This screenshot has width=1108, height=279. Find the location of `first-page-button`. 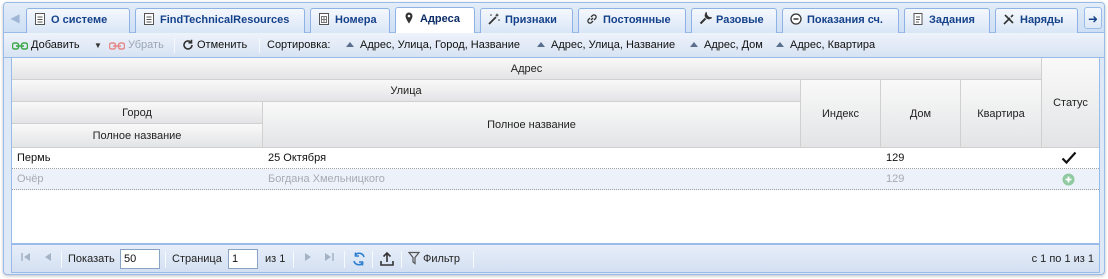

first-page-button is located at coordinates (26, 259).